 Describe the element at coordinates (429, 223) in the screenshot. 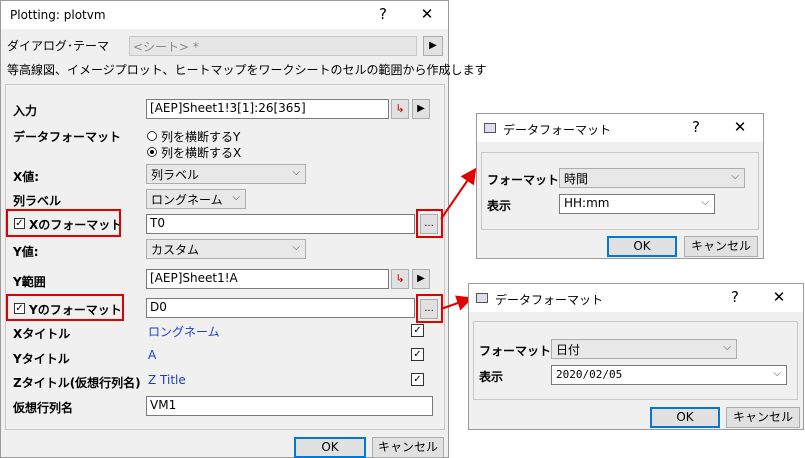

I see `x-format-browse-highlight` at that location.